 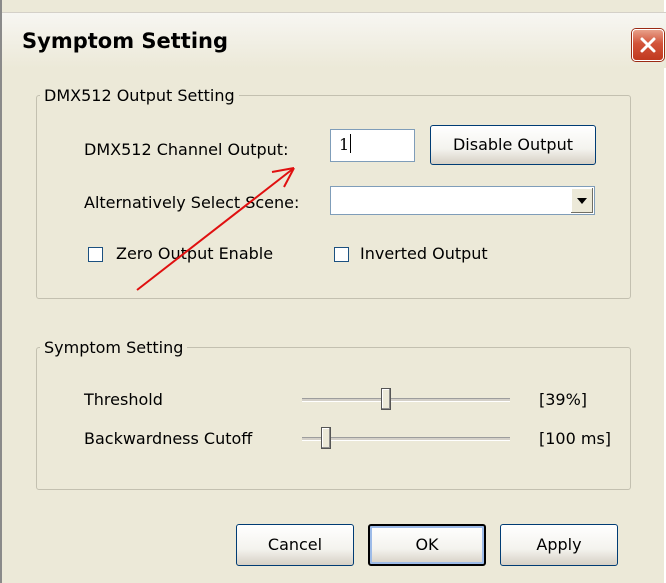 I want to click on window-title: Symptom Setting, so click(x=125, y=41).